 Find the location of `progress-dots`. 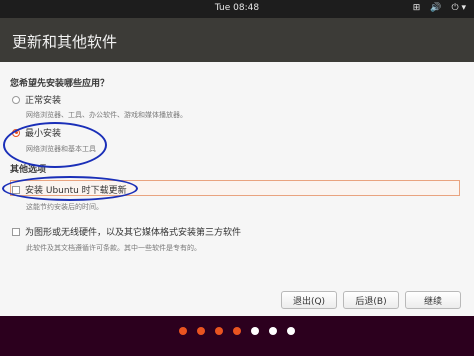

progress-dots is located at coordinates (237, 331).